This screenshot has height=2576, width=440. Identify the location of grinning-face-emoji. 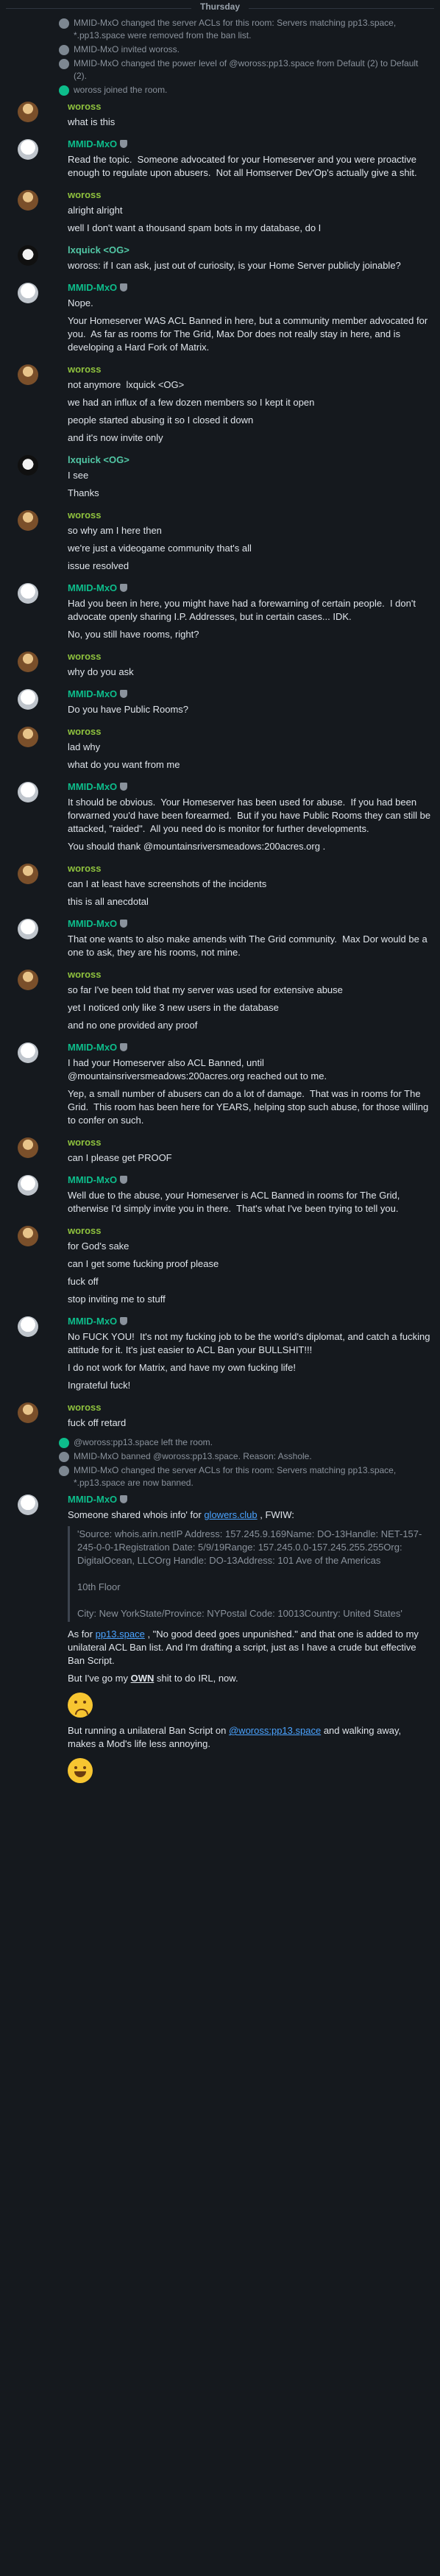
(80, 1770).